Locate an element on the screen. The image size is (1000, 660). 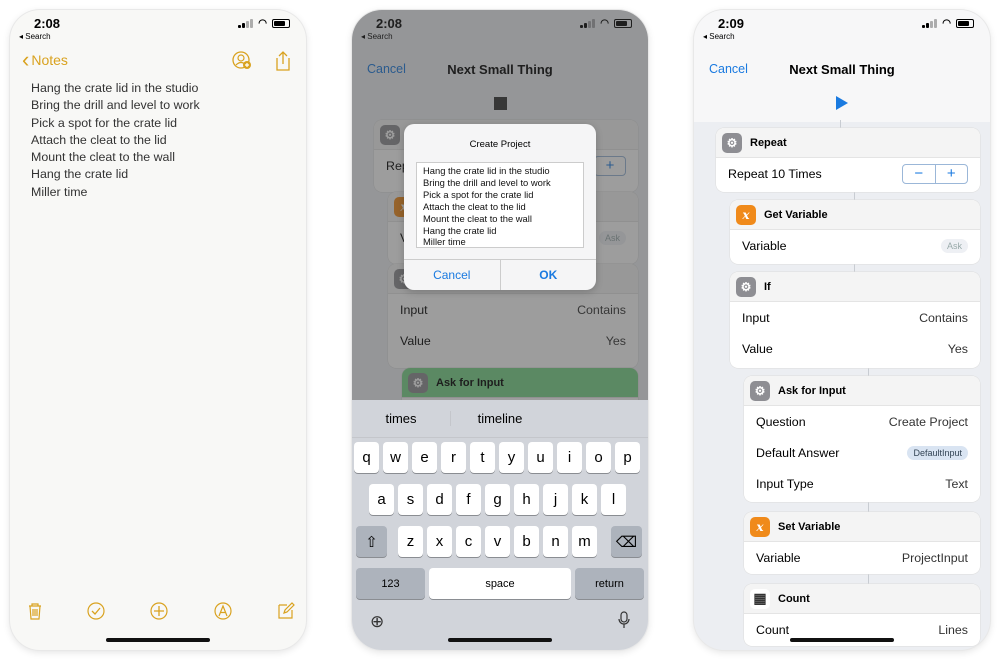
play-icon is located at coordinates (842, 103).